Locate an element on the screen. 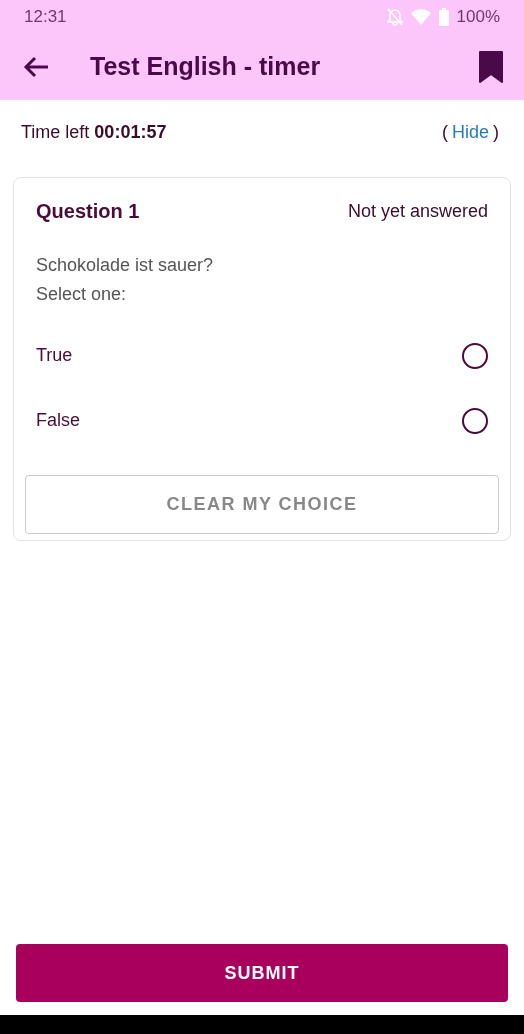 The width and height of the screenshot is (524, 1034). clear-choice-button: CLEAR MY CHOICE is located at coordinates (262, 504).